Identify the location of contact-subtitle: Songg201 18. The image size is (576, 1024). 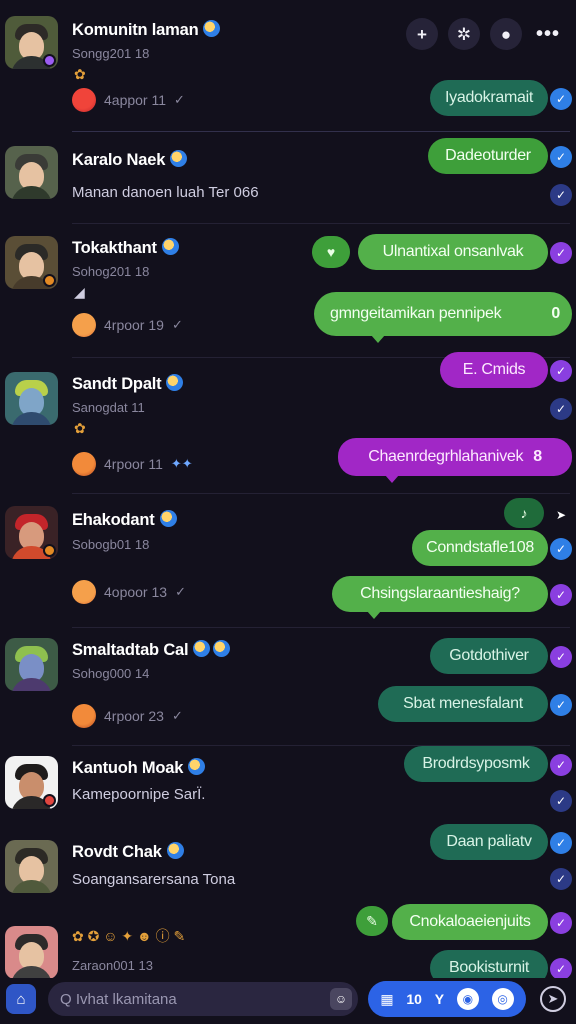
(111, 53).